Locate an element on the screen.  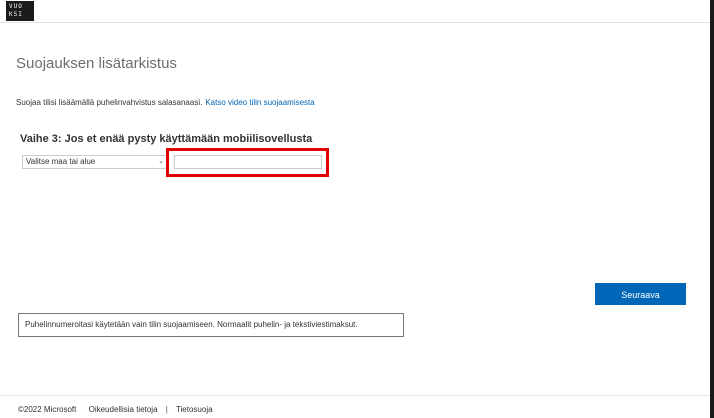
top-bar: VUO KSI is located at coordinates (357, 11).